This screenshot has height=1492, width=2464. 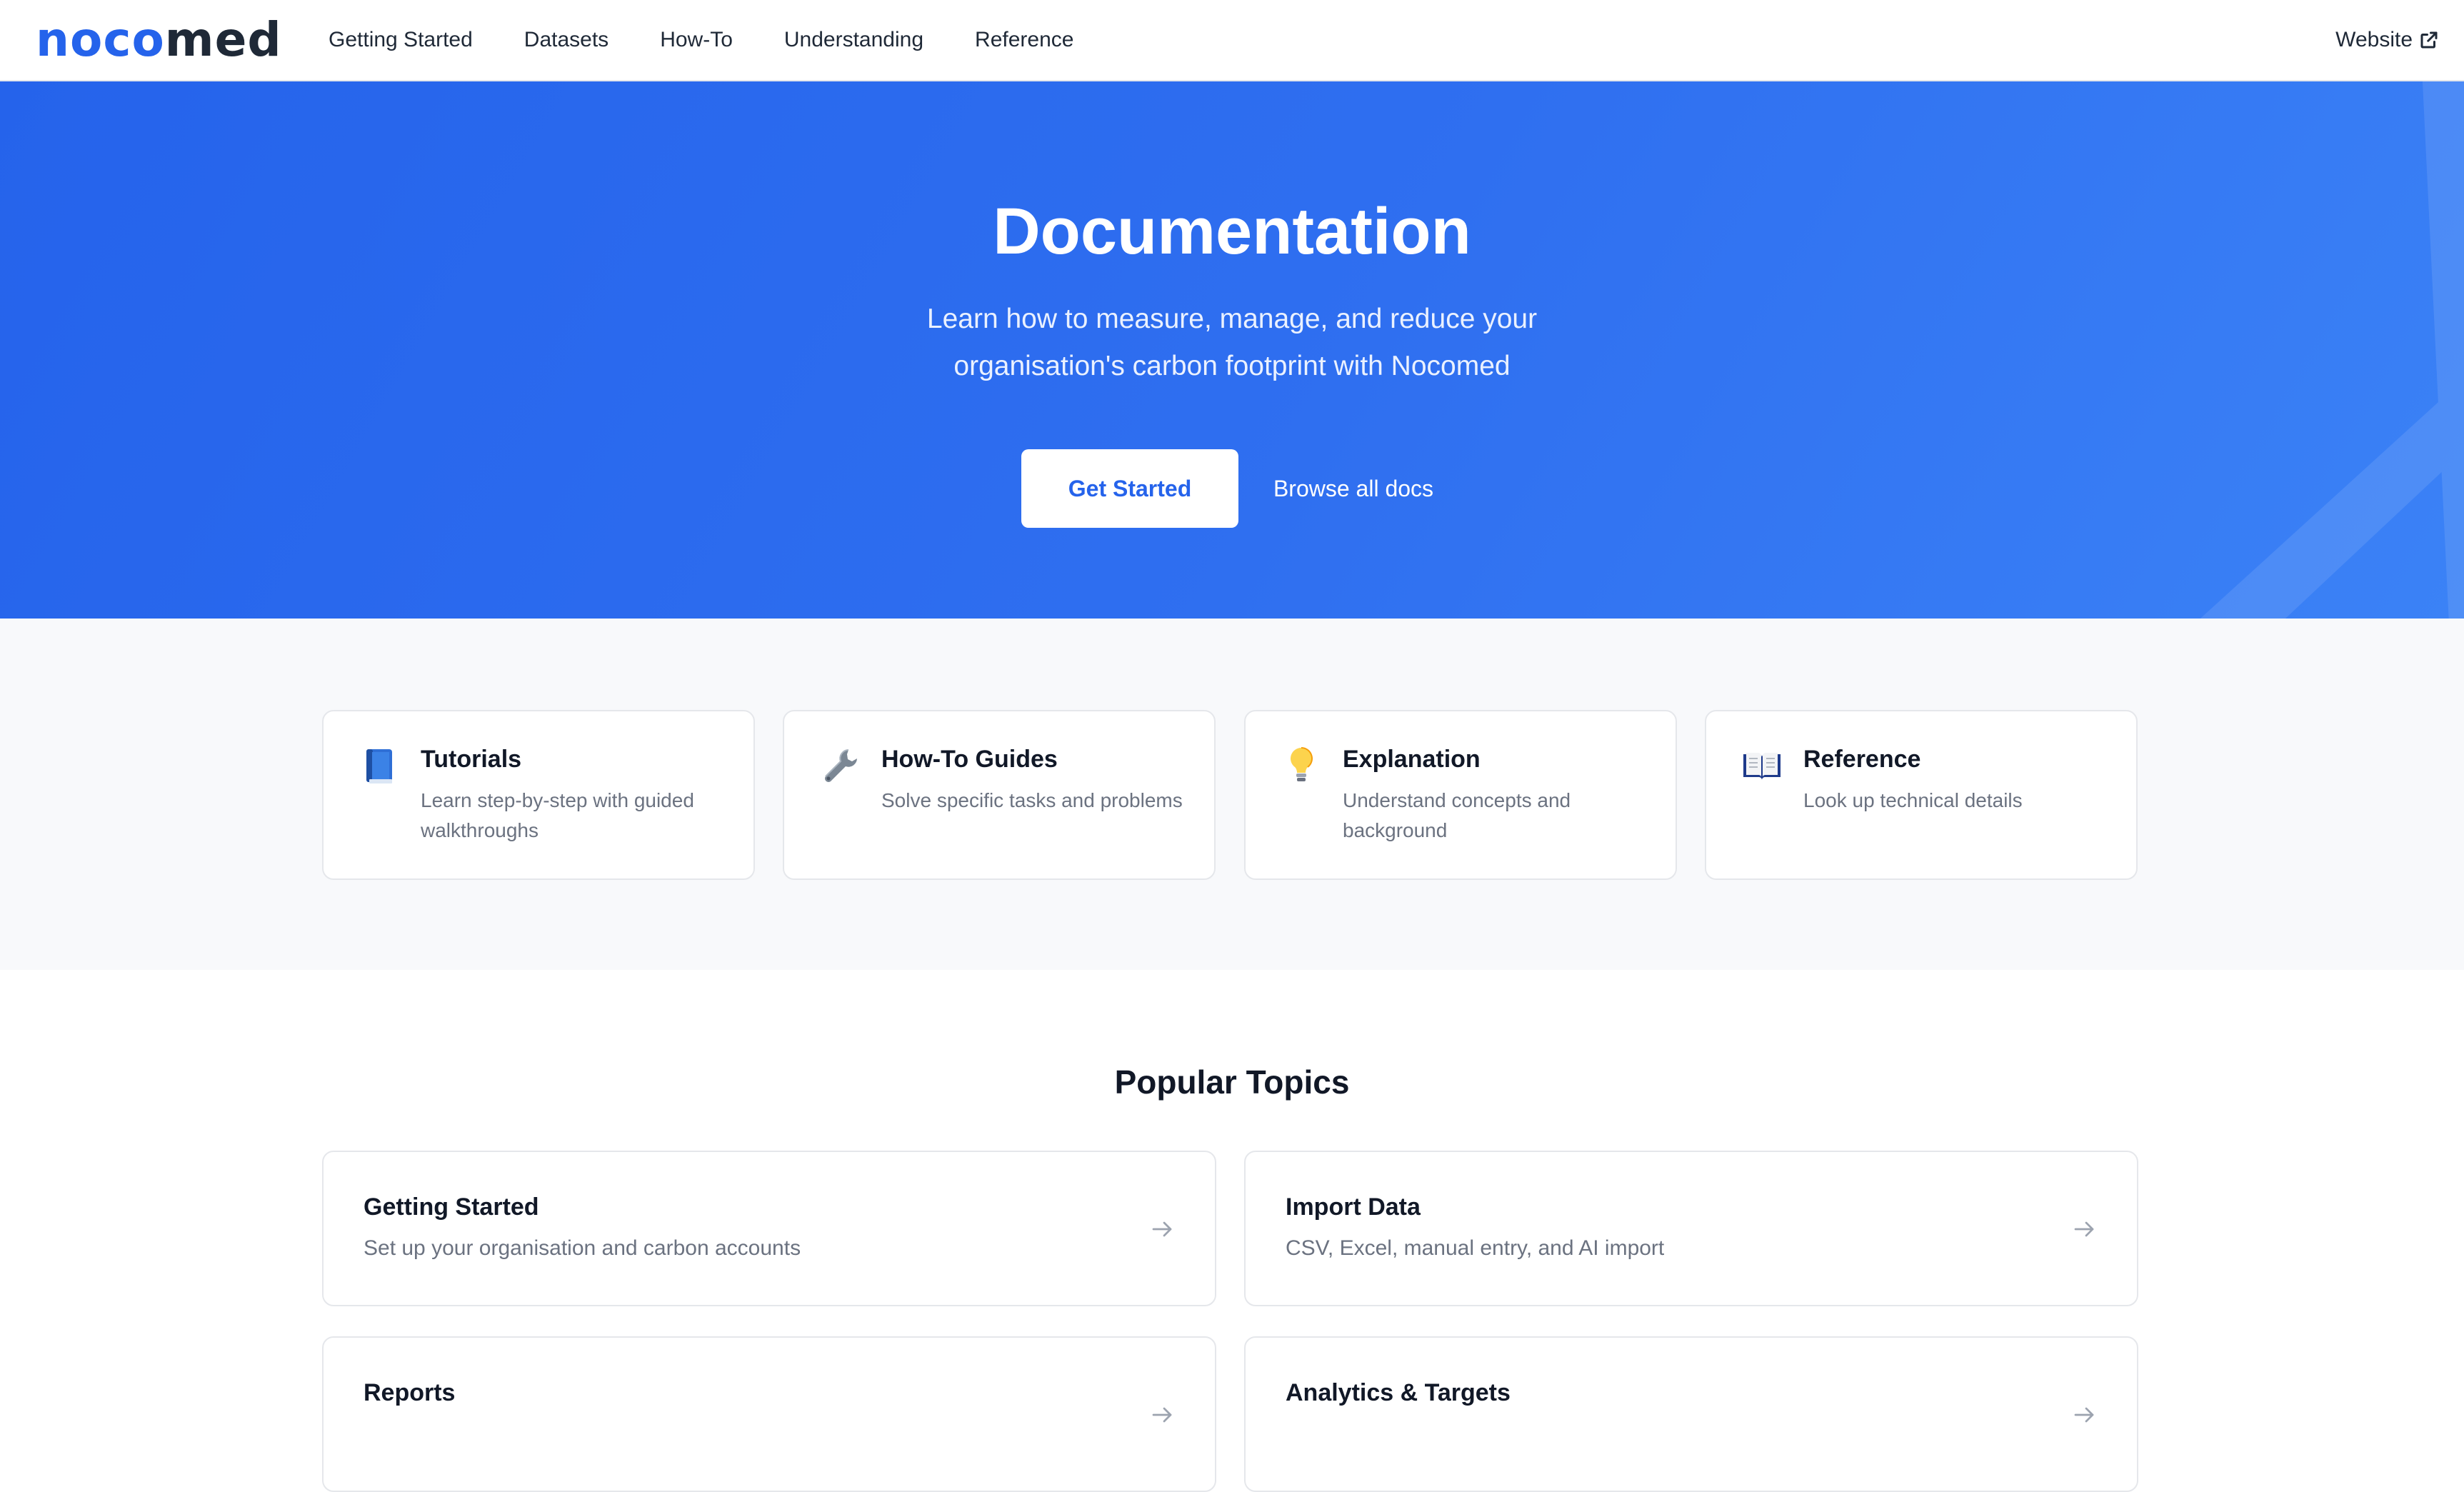 I want to click on topic-card-analytics-targets: Analytics & Targets, so click(x=1691, y=1414).